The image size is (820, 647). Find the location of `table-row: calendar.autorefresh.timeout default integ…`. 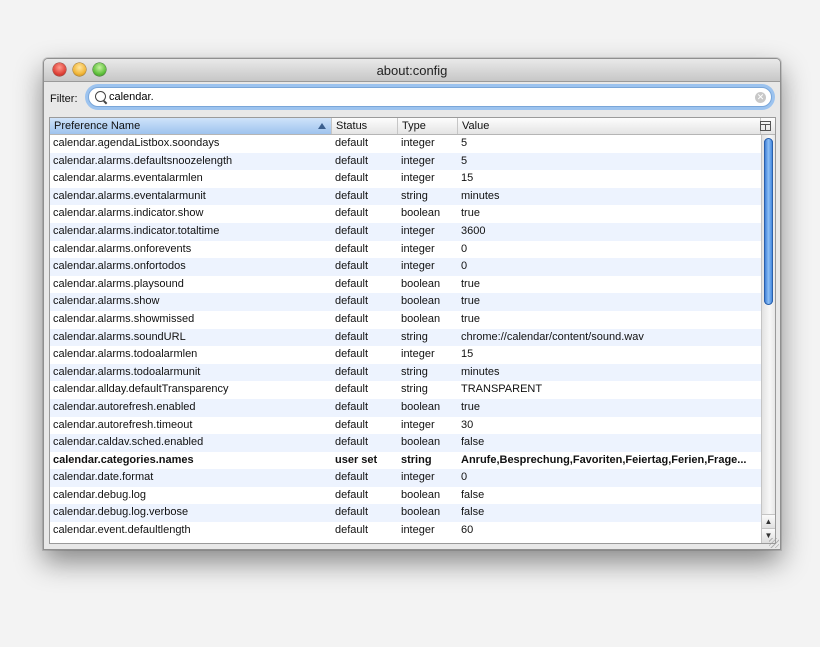

table-row: calendar.autorefresh.timeout default integ… is located at coordinates (405, 426).